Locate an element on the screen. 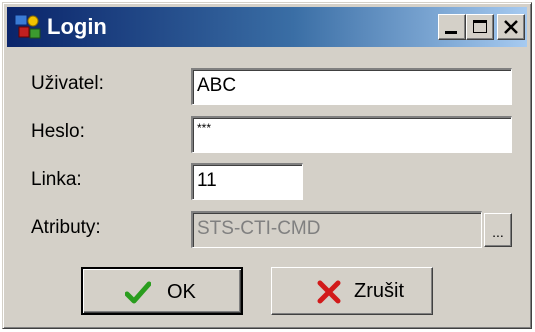 The width and height of the screenshot is (535, 332). cancel-label: Zrušit is located at coordinates (379, 291).